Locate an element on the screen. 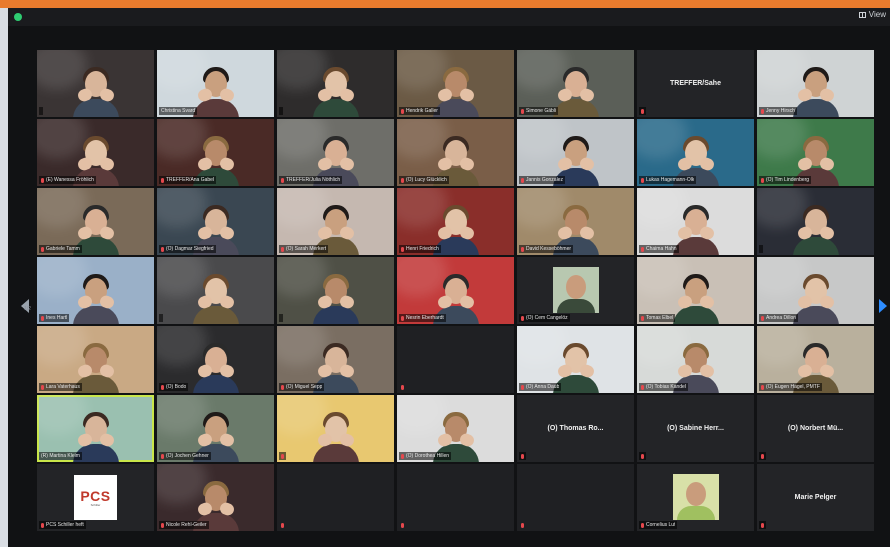  participant-name-label: (O) Tim Lindenberg is located at coordinates (785, 180).